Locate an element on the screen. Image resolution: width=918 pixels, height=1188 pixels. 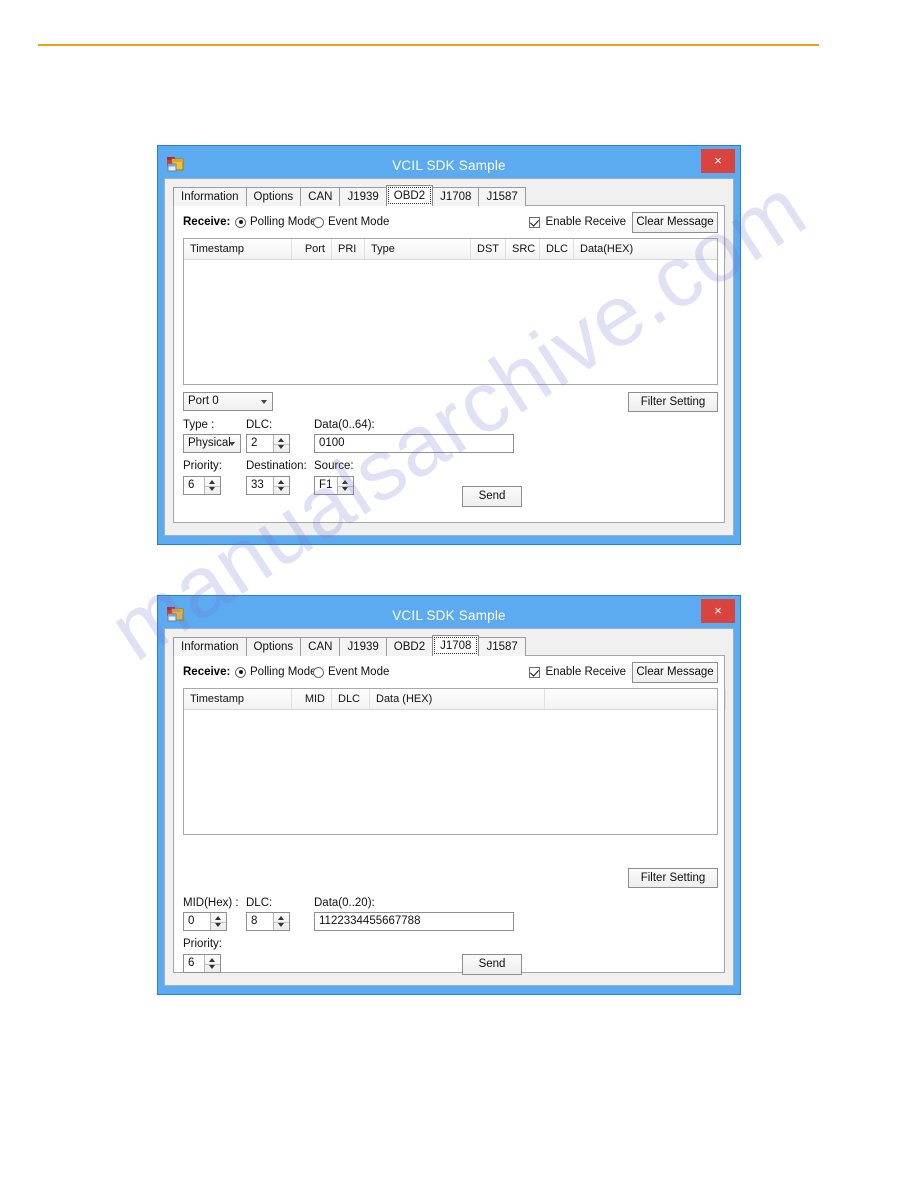
radio-event-label: Event Mode is located at coordinates (359, 672).